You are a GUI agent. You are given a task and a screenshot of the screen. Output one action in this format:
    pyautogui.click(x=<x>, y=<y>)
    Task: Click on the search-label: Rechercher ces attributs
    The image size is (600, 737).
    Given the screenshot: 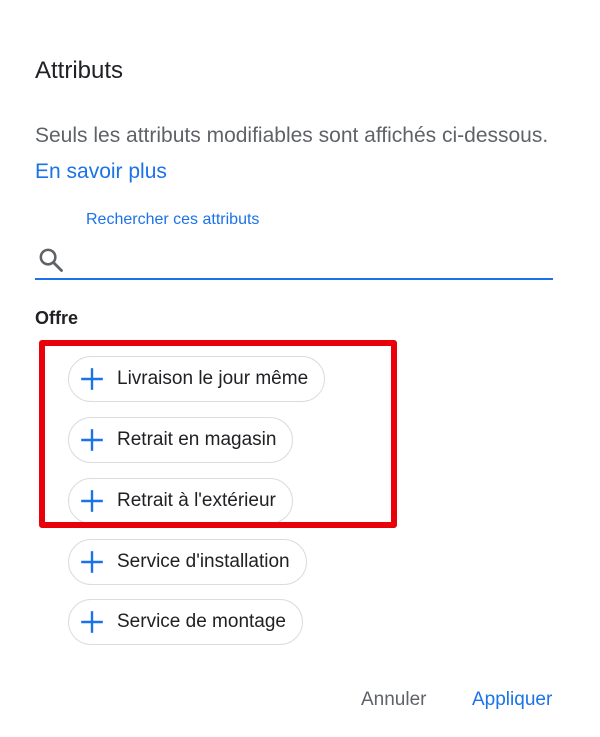 What is the action you would take?
    pyautogui.click(x=173, y=219)
    